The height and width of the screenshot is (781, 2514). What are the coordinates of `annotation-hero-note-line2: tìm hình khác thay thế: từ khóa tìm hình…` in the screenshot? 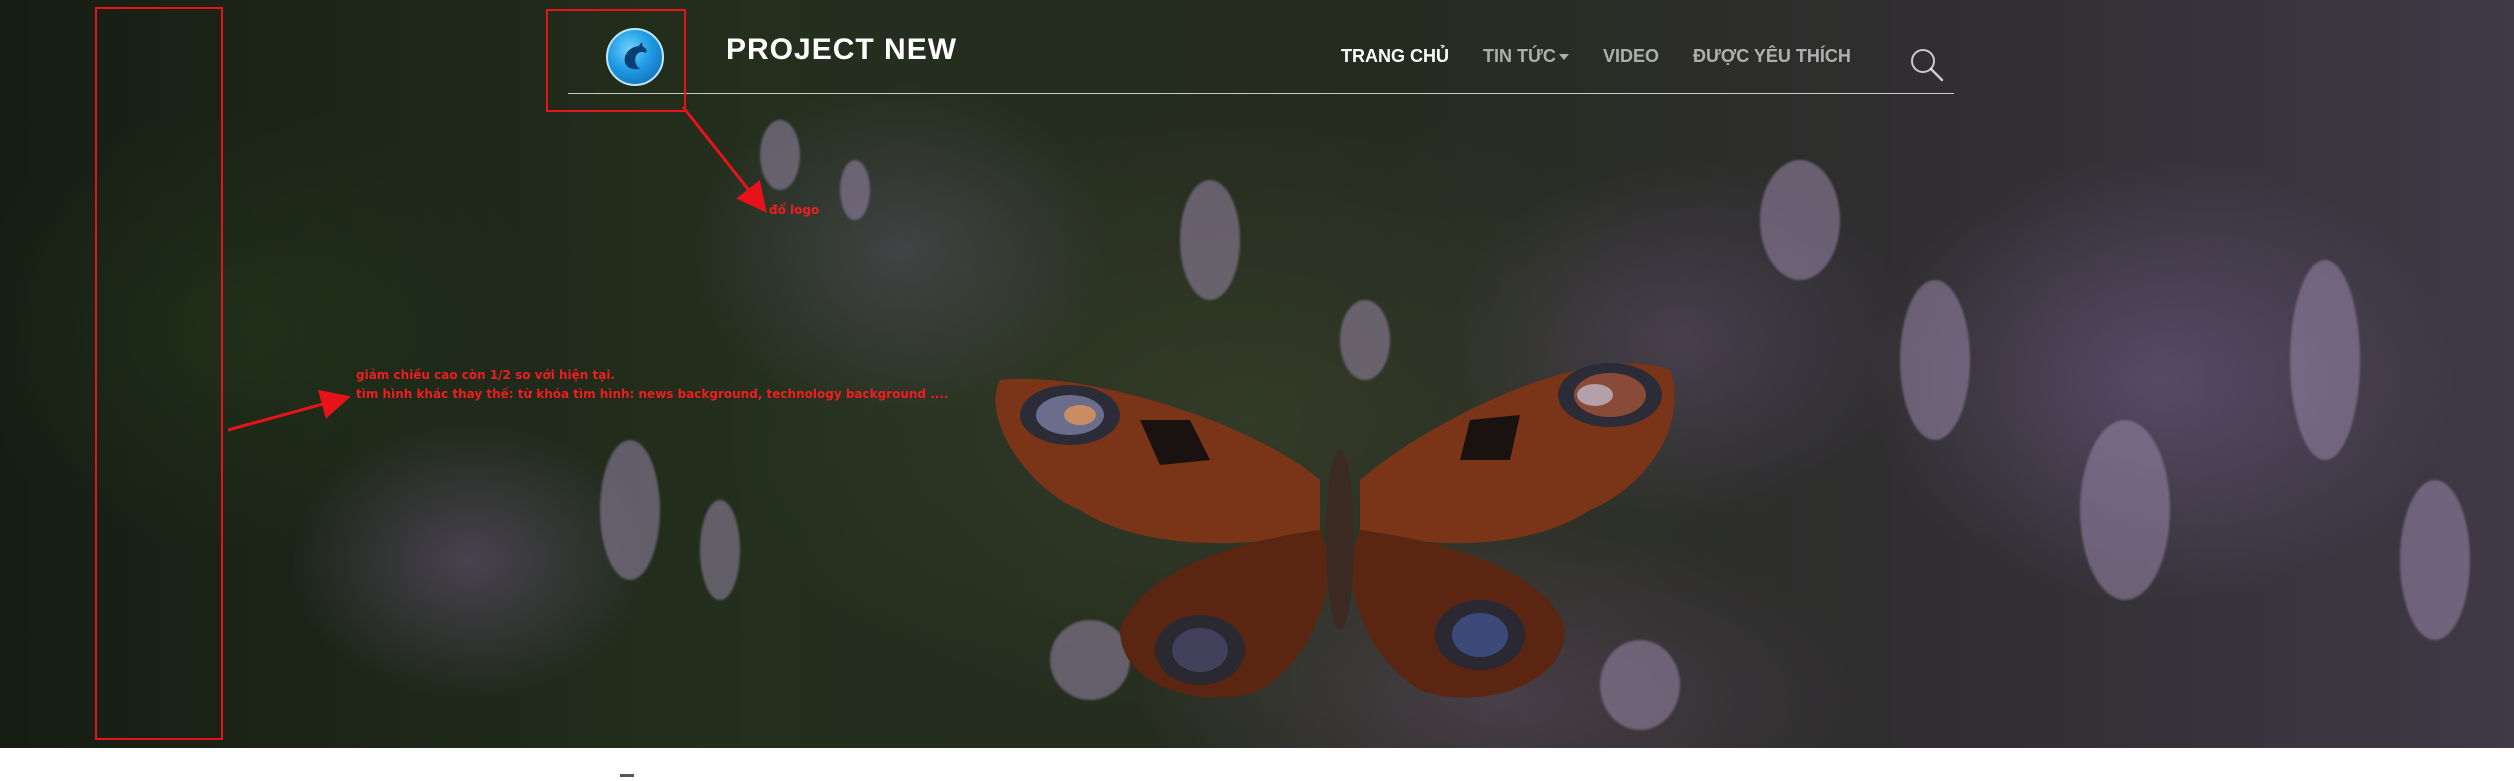 It's located at (652, 394).